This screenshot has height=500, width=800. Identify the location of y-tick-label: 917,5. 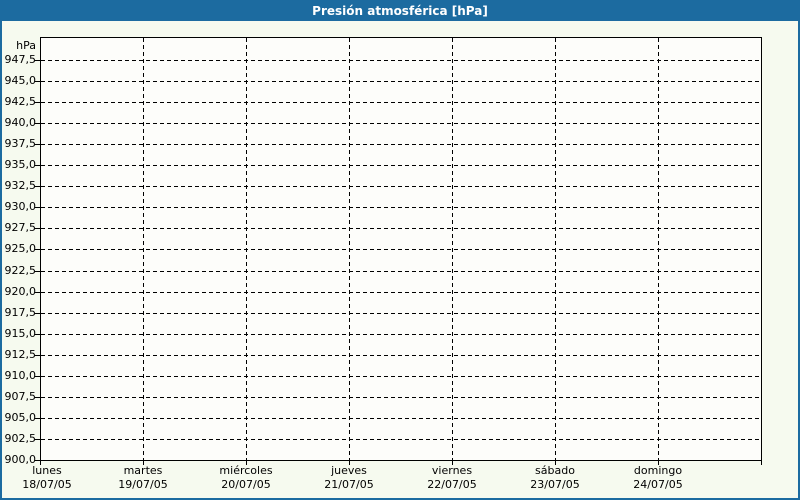
(20, 312).